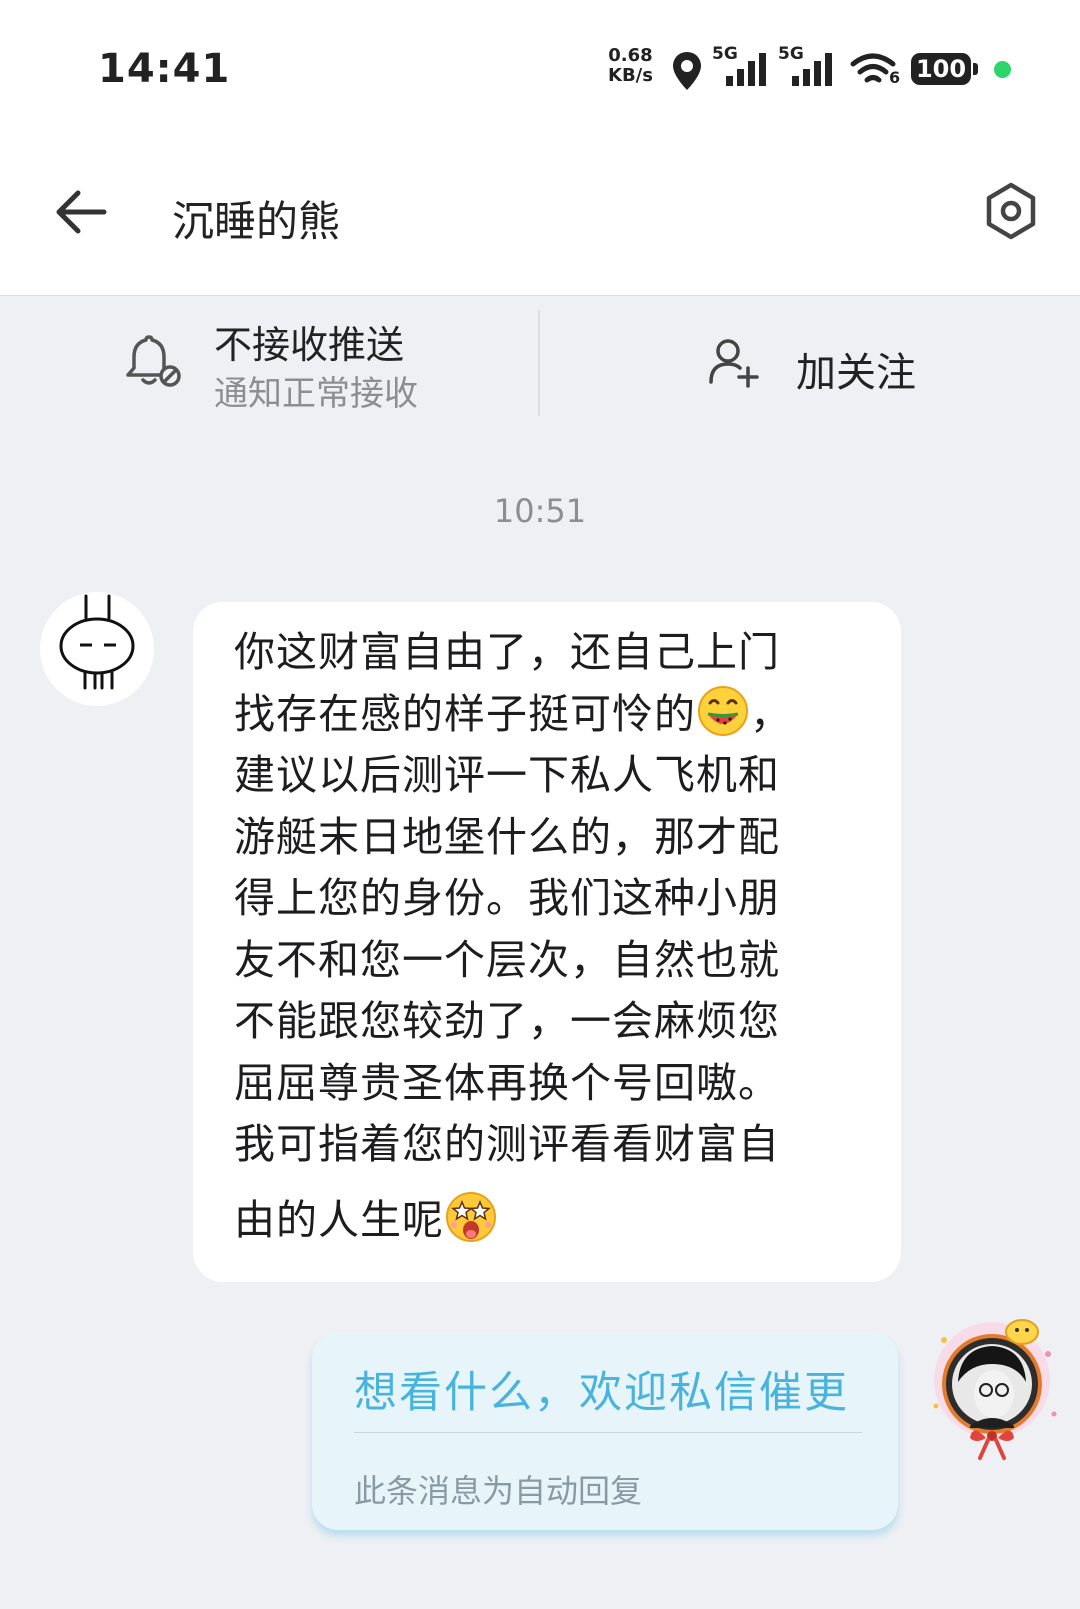 This screenshot has height=1609, width=1080. Describe the element at coordinates (895, 77) in the screenshot. I see `wifi-badge: 6` at that location.